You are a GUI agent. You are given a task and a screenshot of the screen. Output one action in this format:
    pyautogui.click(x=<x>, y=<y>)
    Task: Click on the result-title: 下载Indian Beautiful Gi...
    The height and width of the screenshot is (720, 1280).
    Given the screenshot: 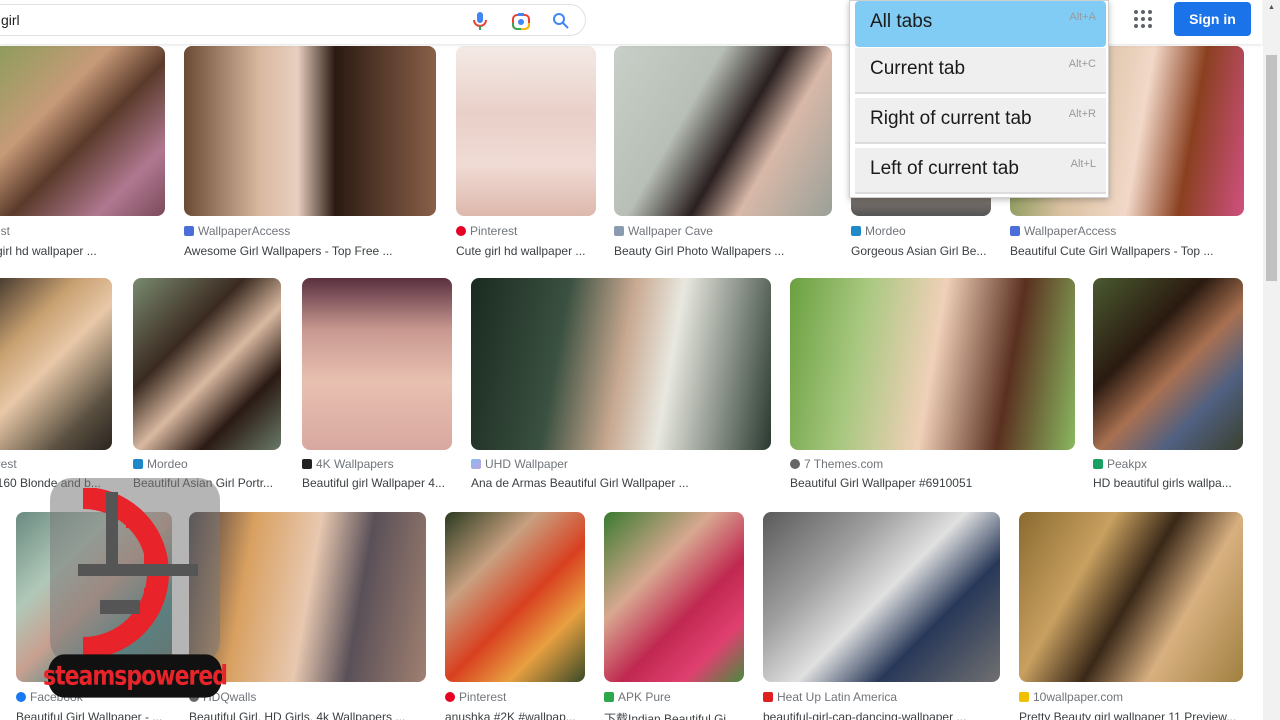 What is the action you would take?
    pyautogui.click(x=670, y=715)
    